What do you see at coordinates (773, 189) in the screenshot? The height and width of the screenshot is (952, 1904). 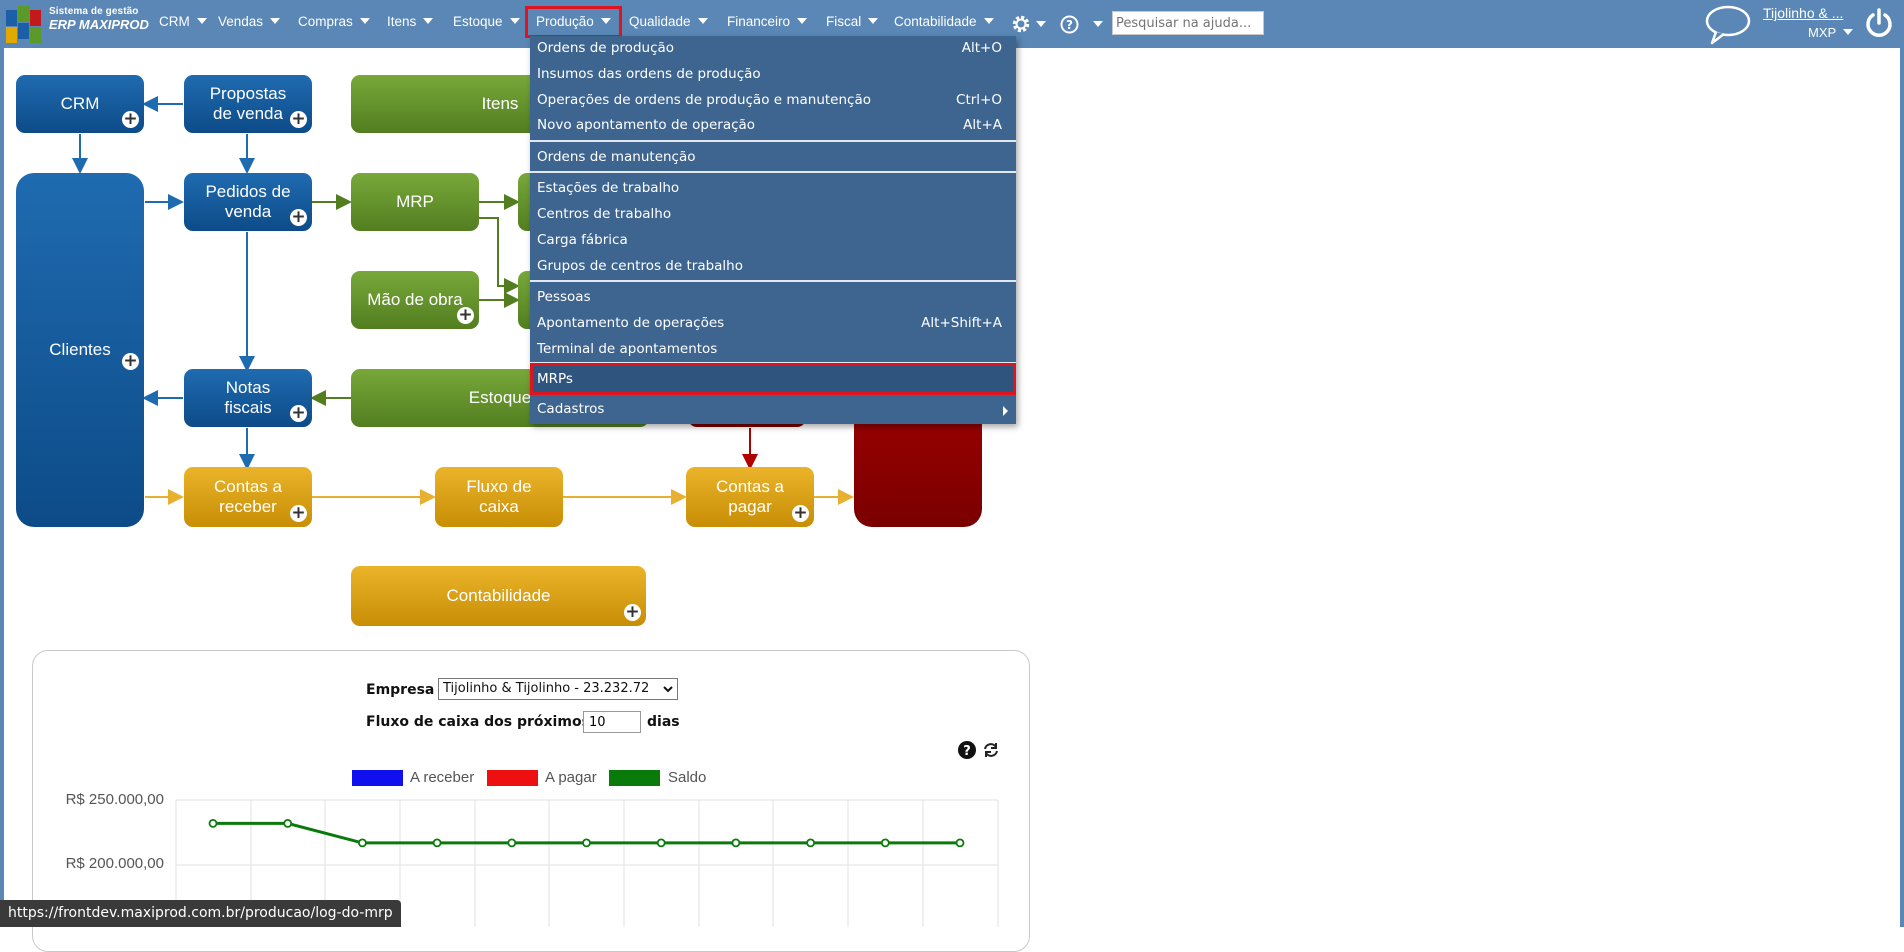 I see `menu-item-estacoes: Estações de trabalho` at bounding box center [773, 189].